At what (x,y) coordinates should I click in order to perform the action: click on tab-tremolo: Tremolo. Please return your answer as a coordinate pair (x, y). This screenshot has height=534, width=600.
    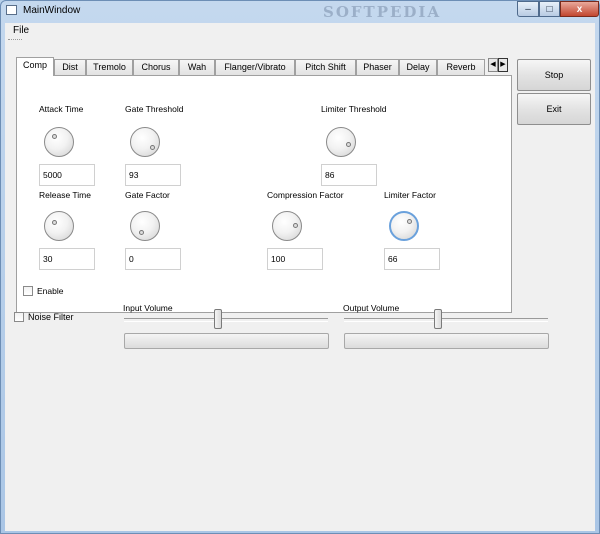
    Looking at the image, I should click on (109, 67).